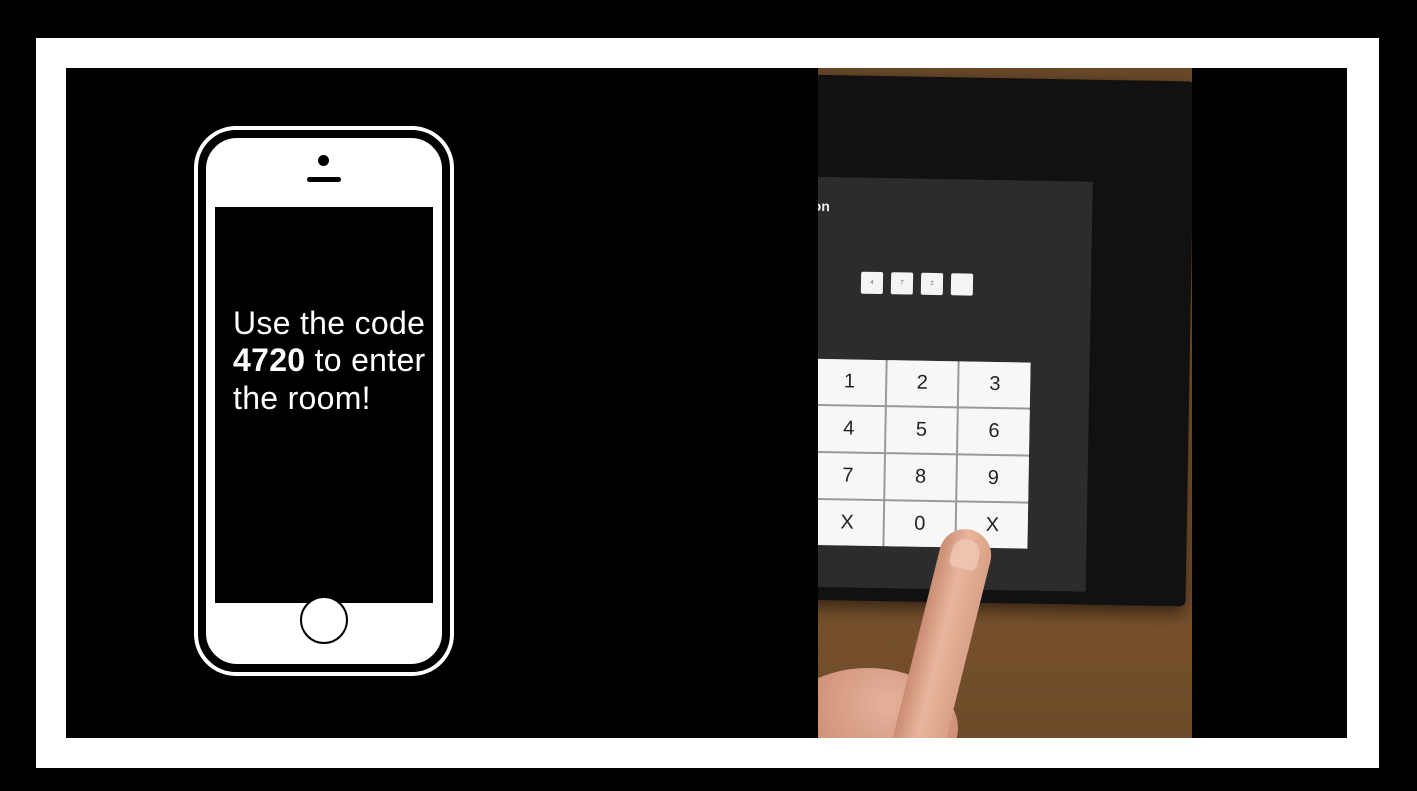 This screenshot has height=791, width=1417. What do you see at coordinates (852, 382) in the screenshot?
I see `key-1: 1` at bounding box center [852, 382].